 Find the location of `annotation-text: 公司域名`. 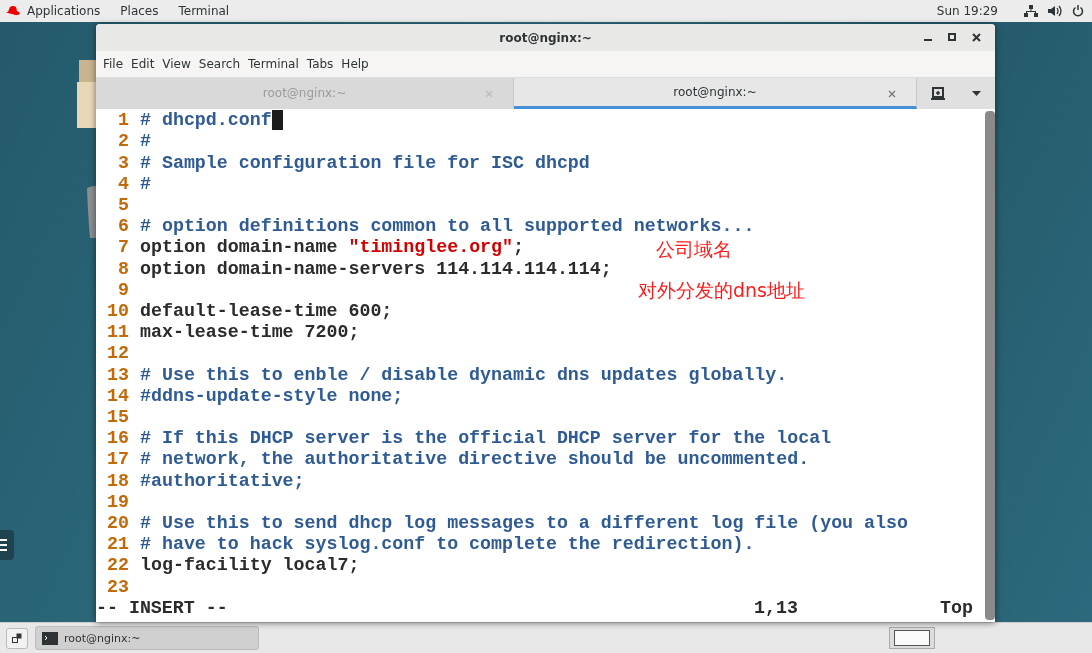

annotation-text: 公司域名 is located at coordinates (694, 250).